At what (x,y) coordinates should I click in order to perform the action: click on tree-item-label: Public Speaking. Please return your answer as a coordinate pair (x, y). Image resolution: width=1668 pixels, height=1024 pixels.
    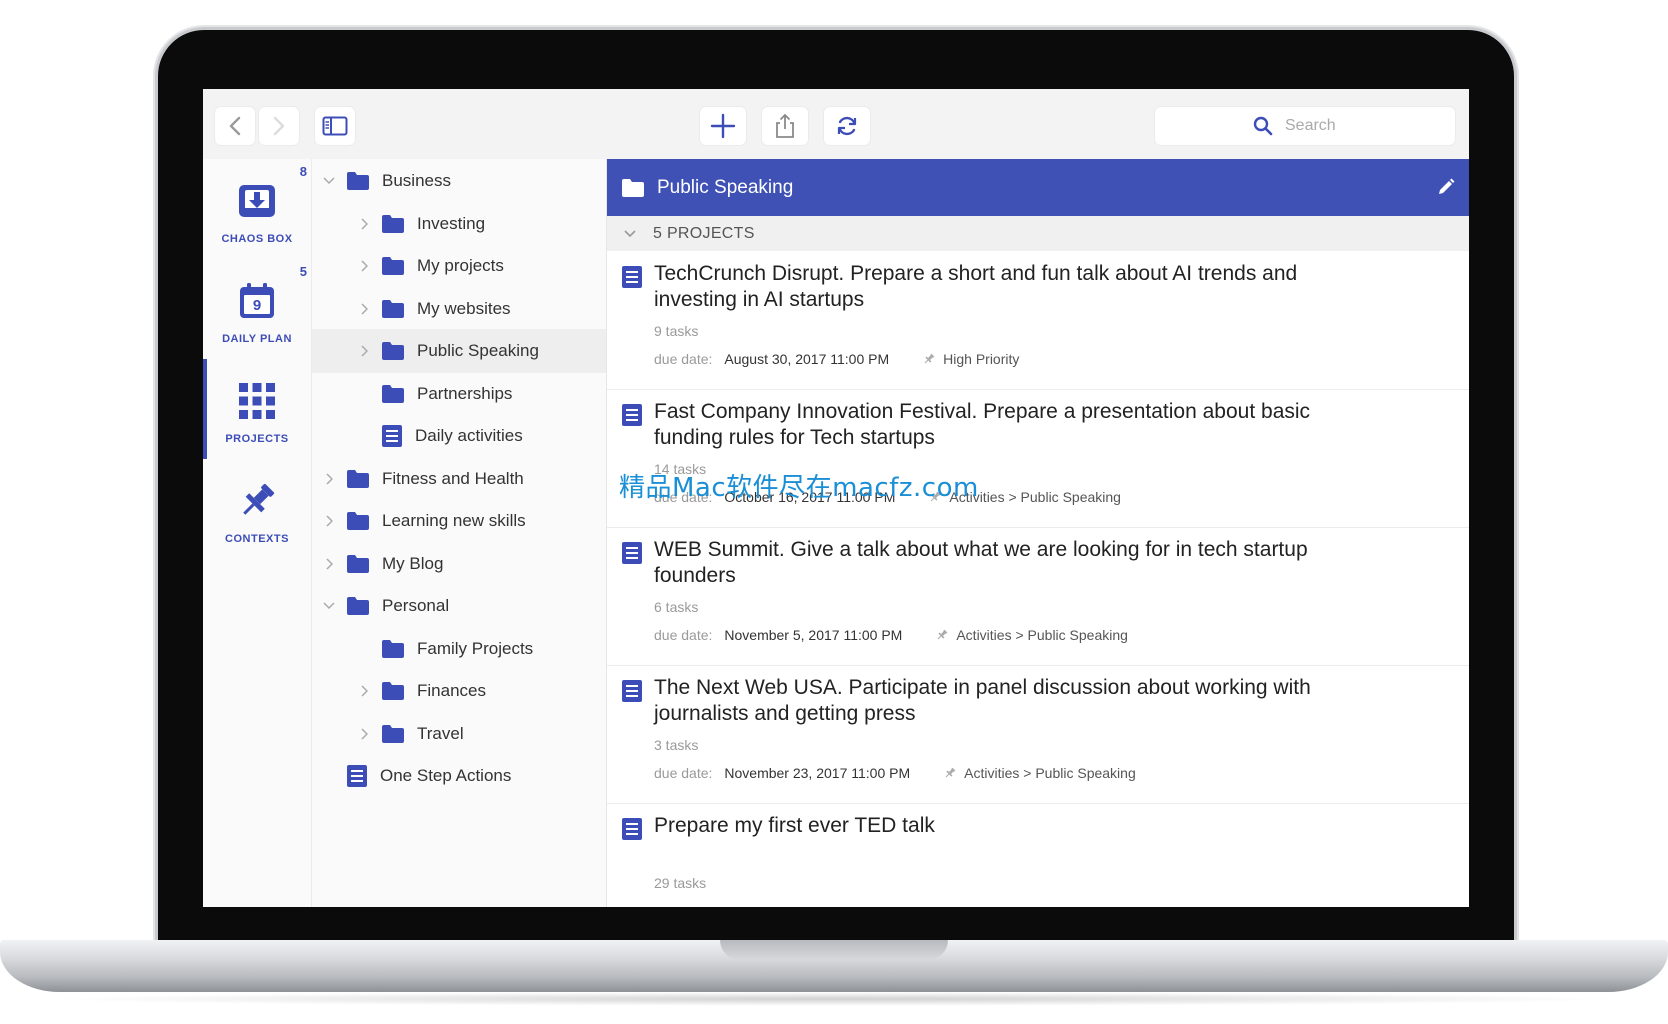
    Looking at the image, I should click on (478, 350).